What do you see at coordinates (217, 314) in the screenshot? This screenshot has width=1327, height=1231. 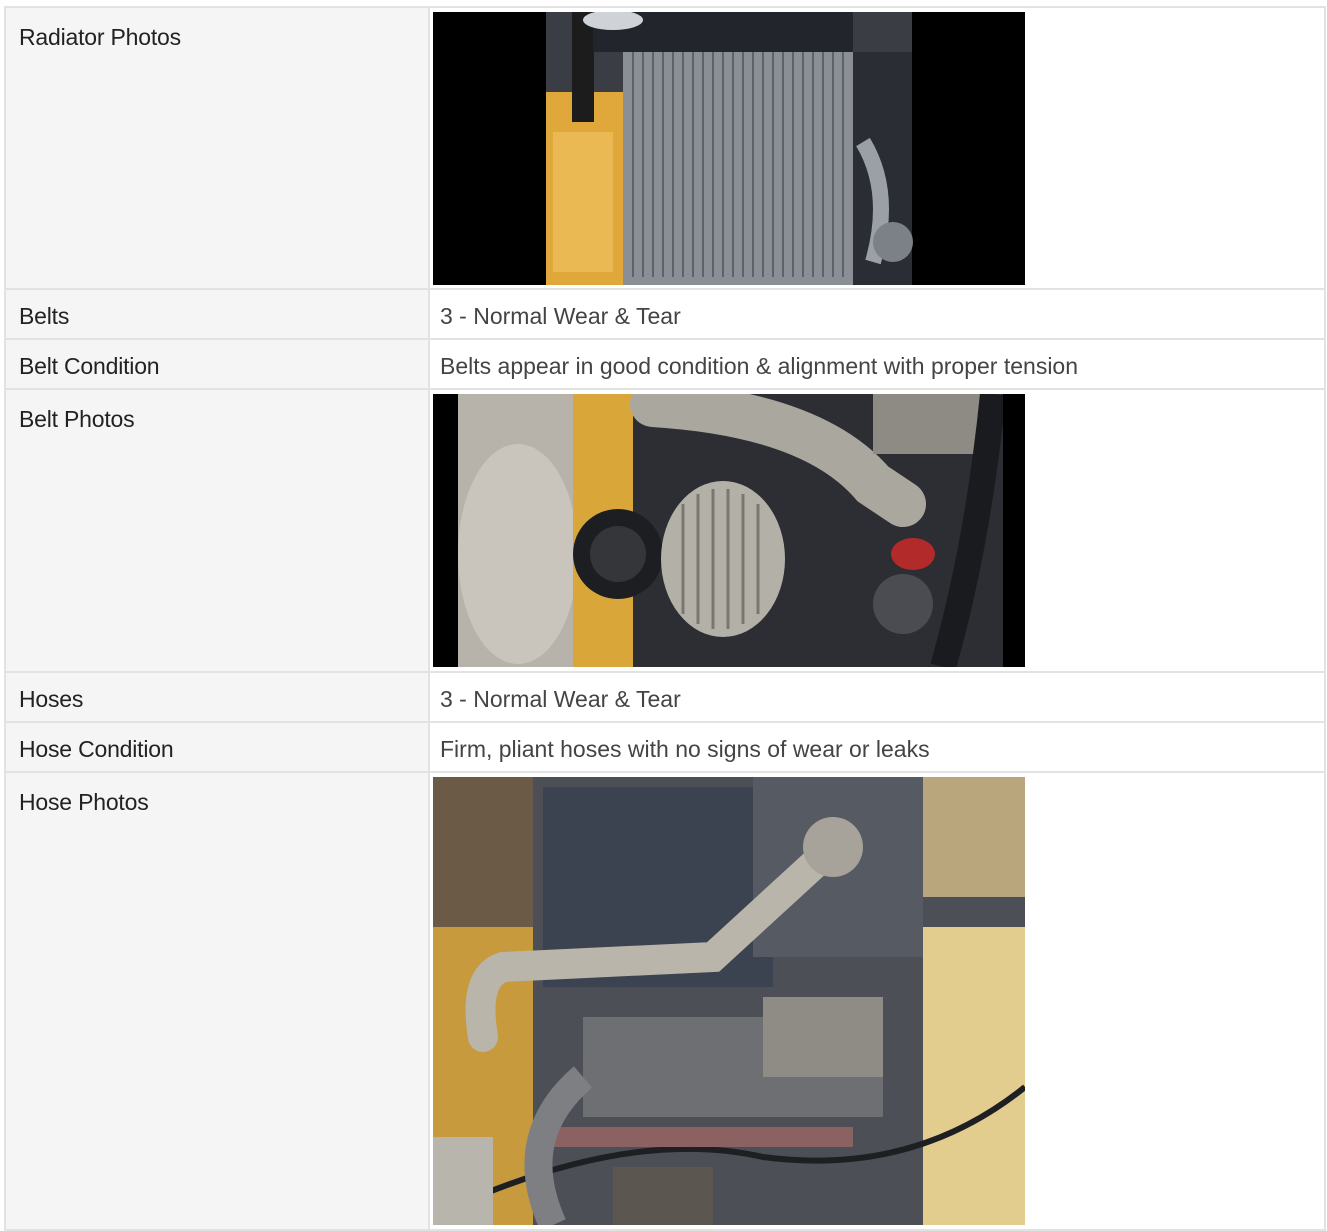 I see `belts-label: Belts` at bounding box center [217, 314].